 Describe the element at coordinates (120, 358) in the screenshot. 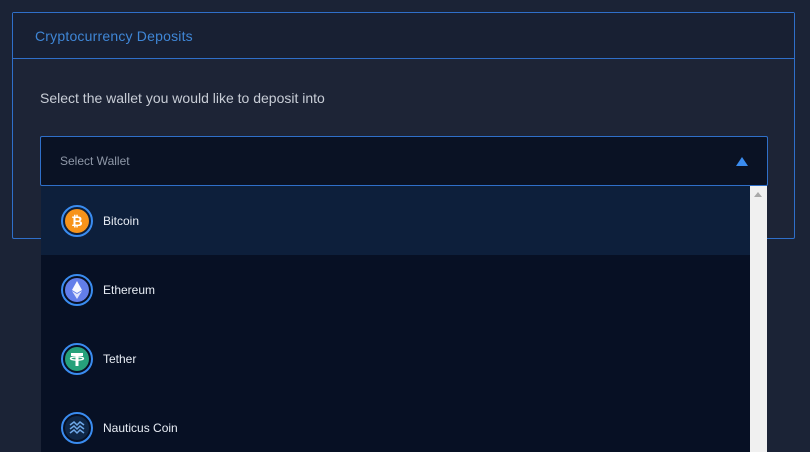

I see `wallet-option-label: Tether` at that location.